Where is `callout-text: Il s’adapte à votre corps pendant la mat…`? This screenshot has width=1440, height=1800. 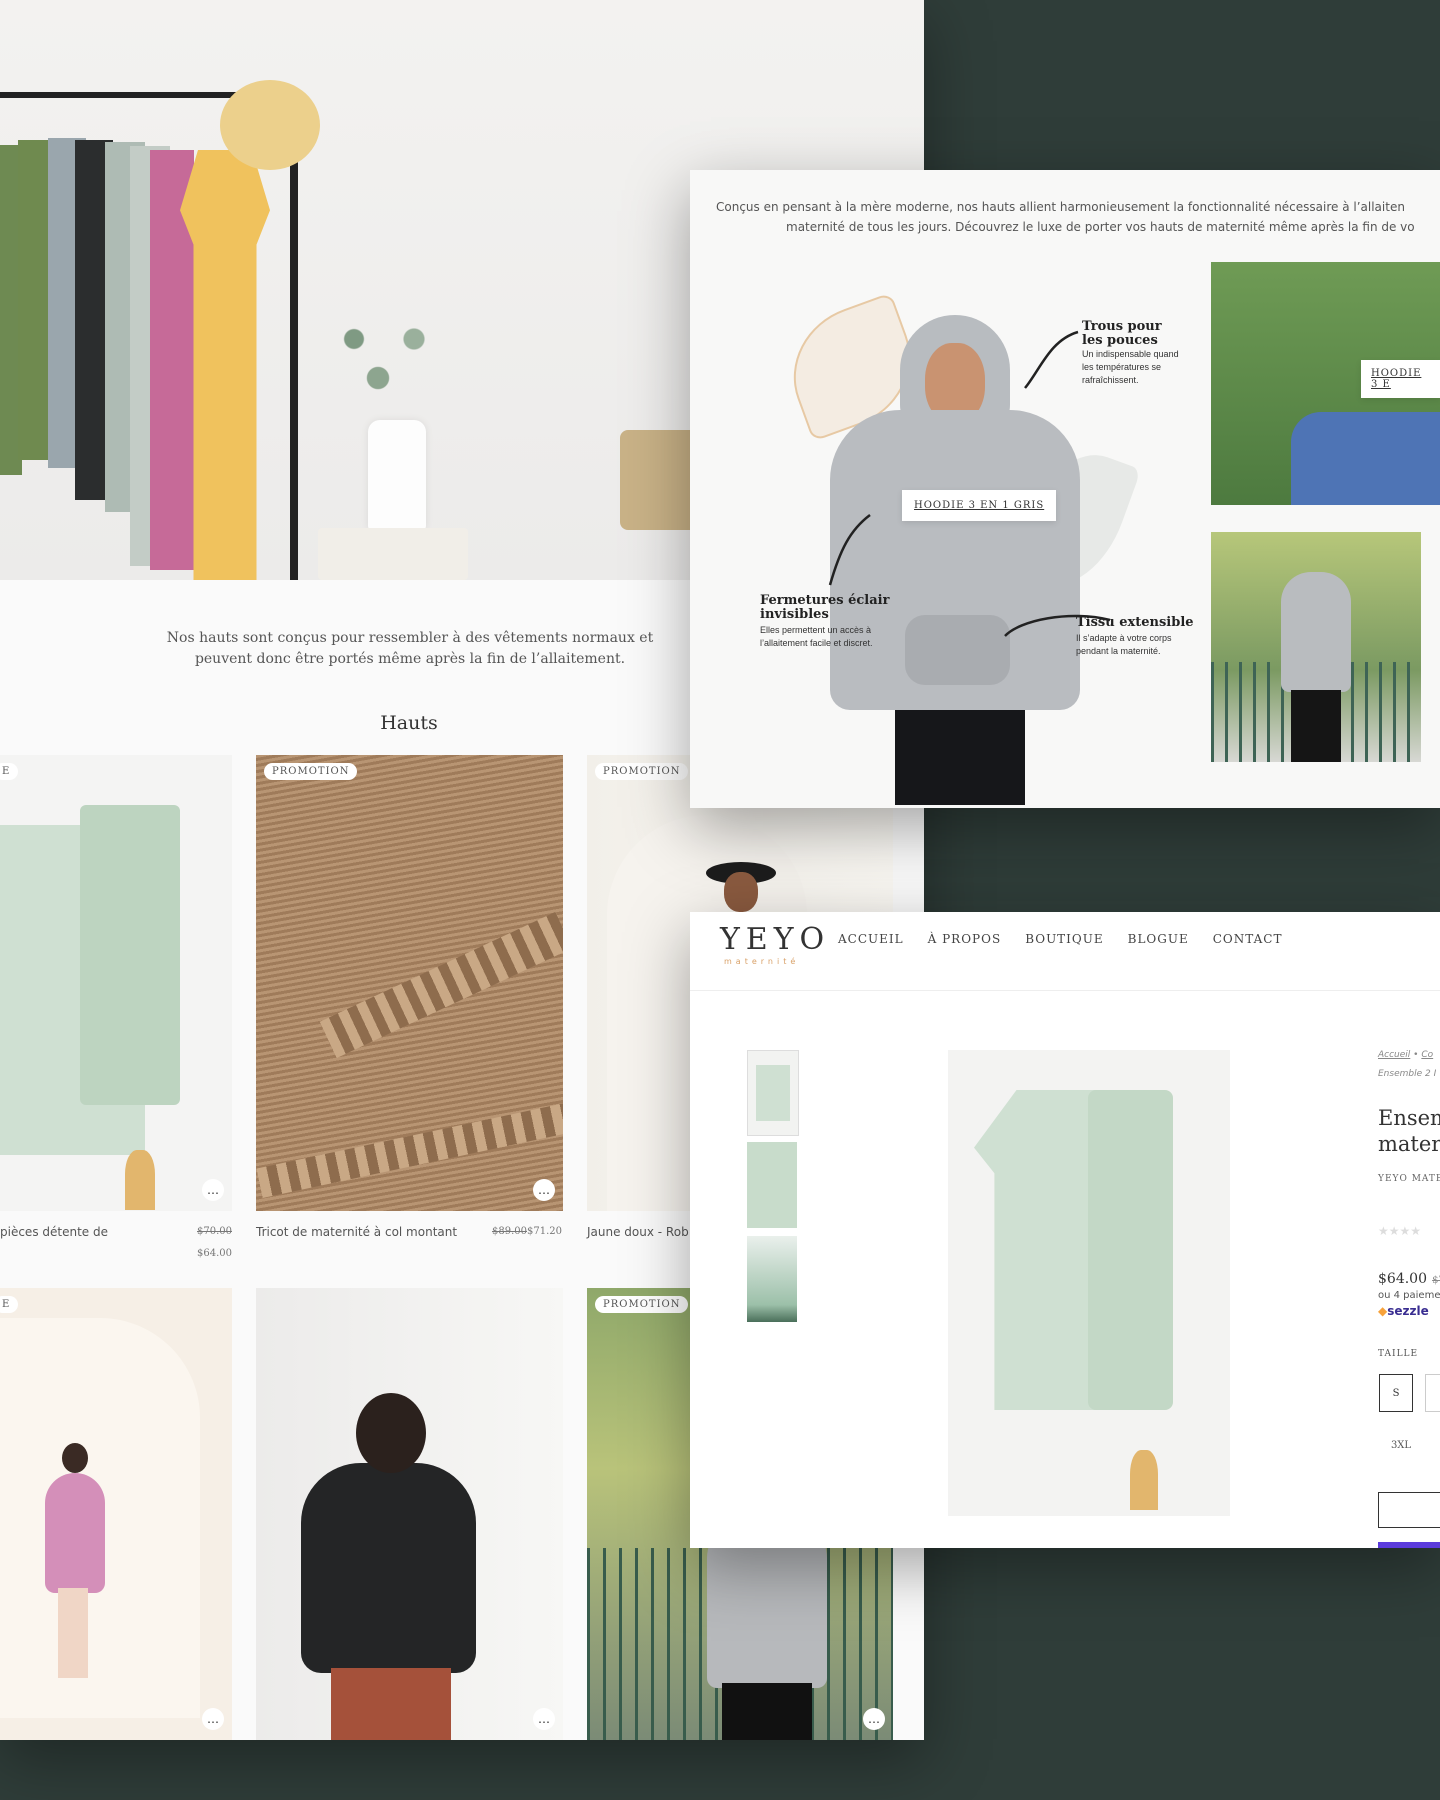
callout-text: Il s’adapte à votre corps pendant la mat… is located at coordinates (1124, 644).